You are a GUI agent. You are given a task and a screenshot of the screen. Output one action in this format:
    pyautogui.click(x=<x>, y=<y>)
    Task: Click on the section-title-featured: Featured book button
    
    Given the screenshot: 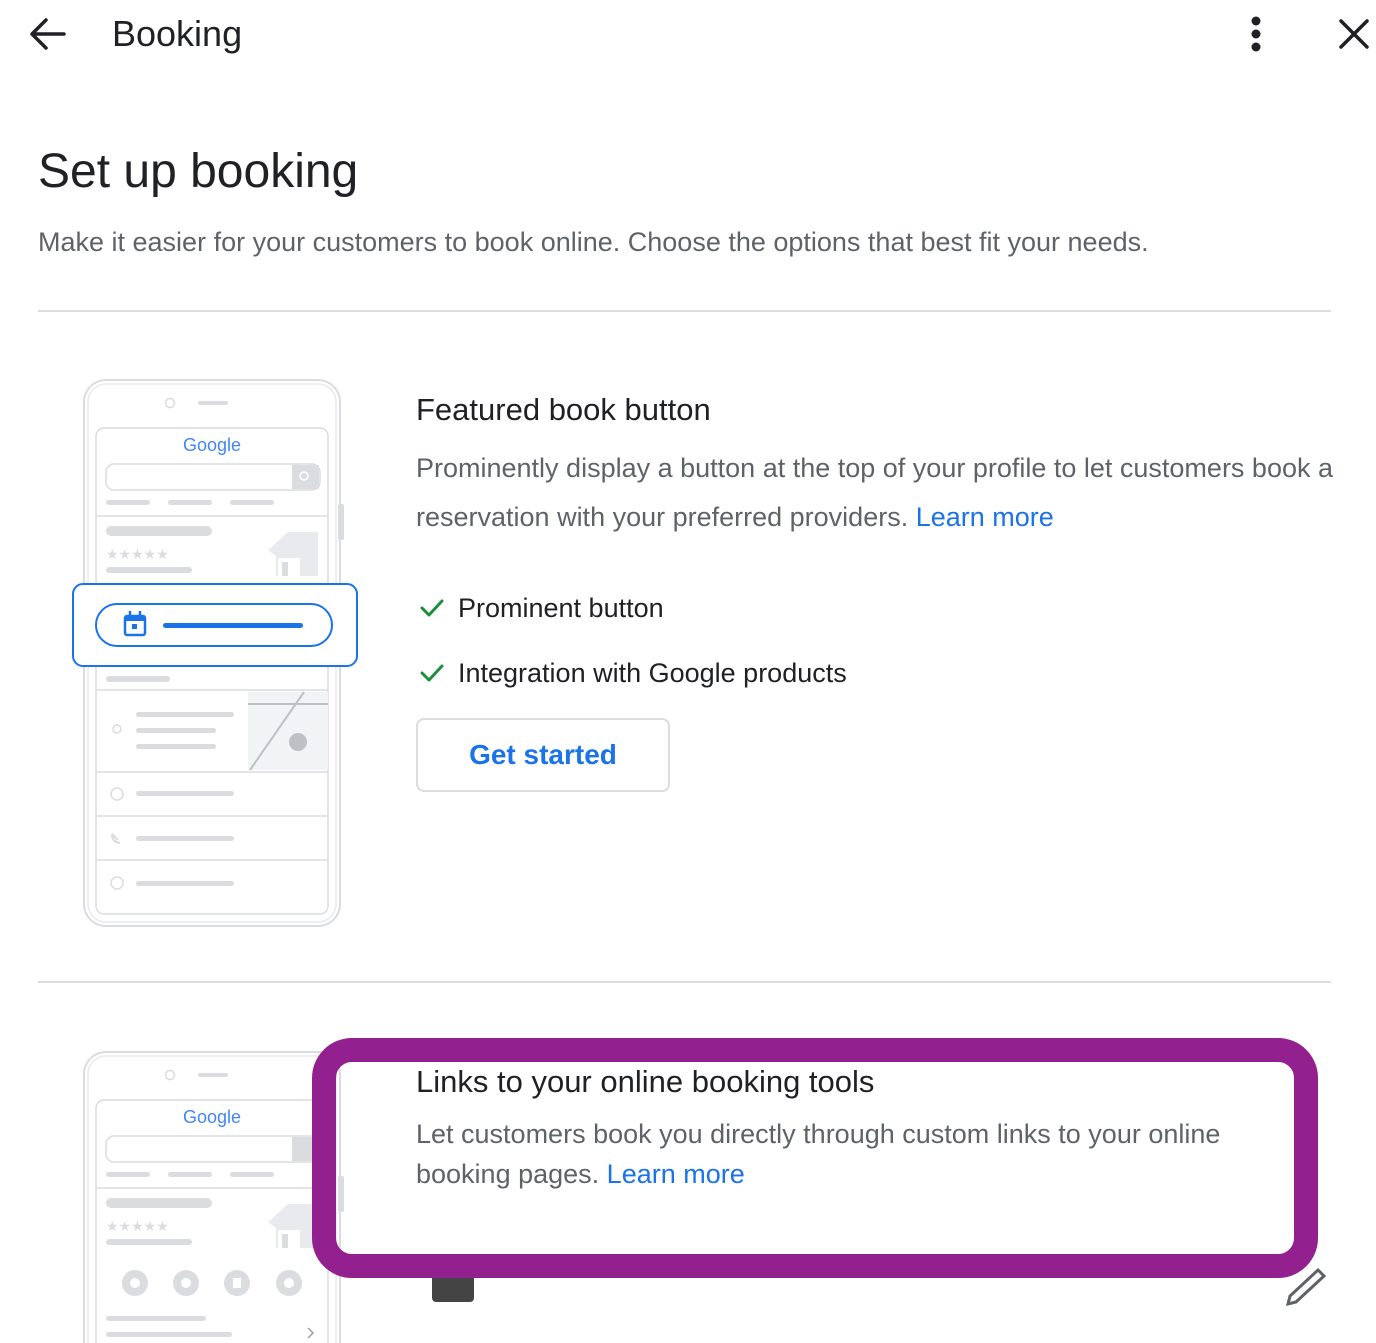 What is the action you would take?
    pyautogui.click(x=563, y=409)
    